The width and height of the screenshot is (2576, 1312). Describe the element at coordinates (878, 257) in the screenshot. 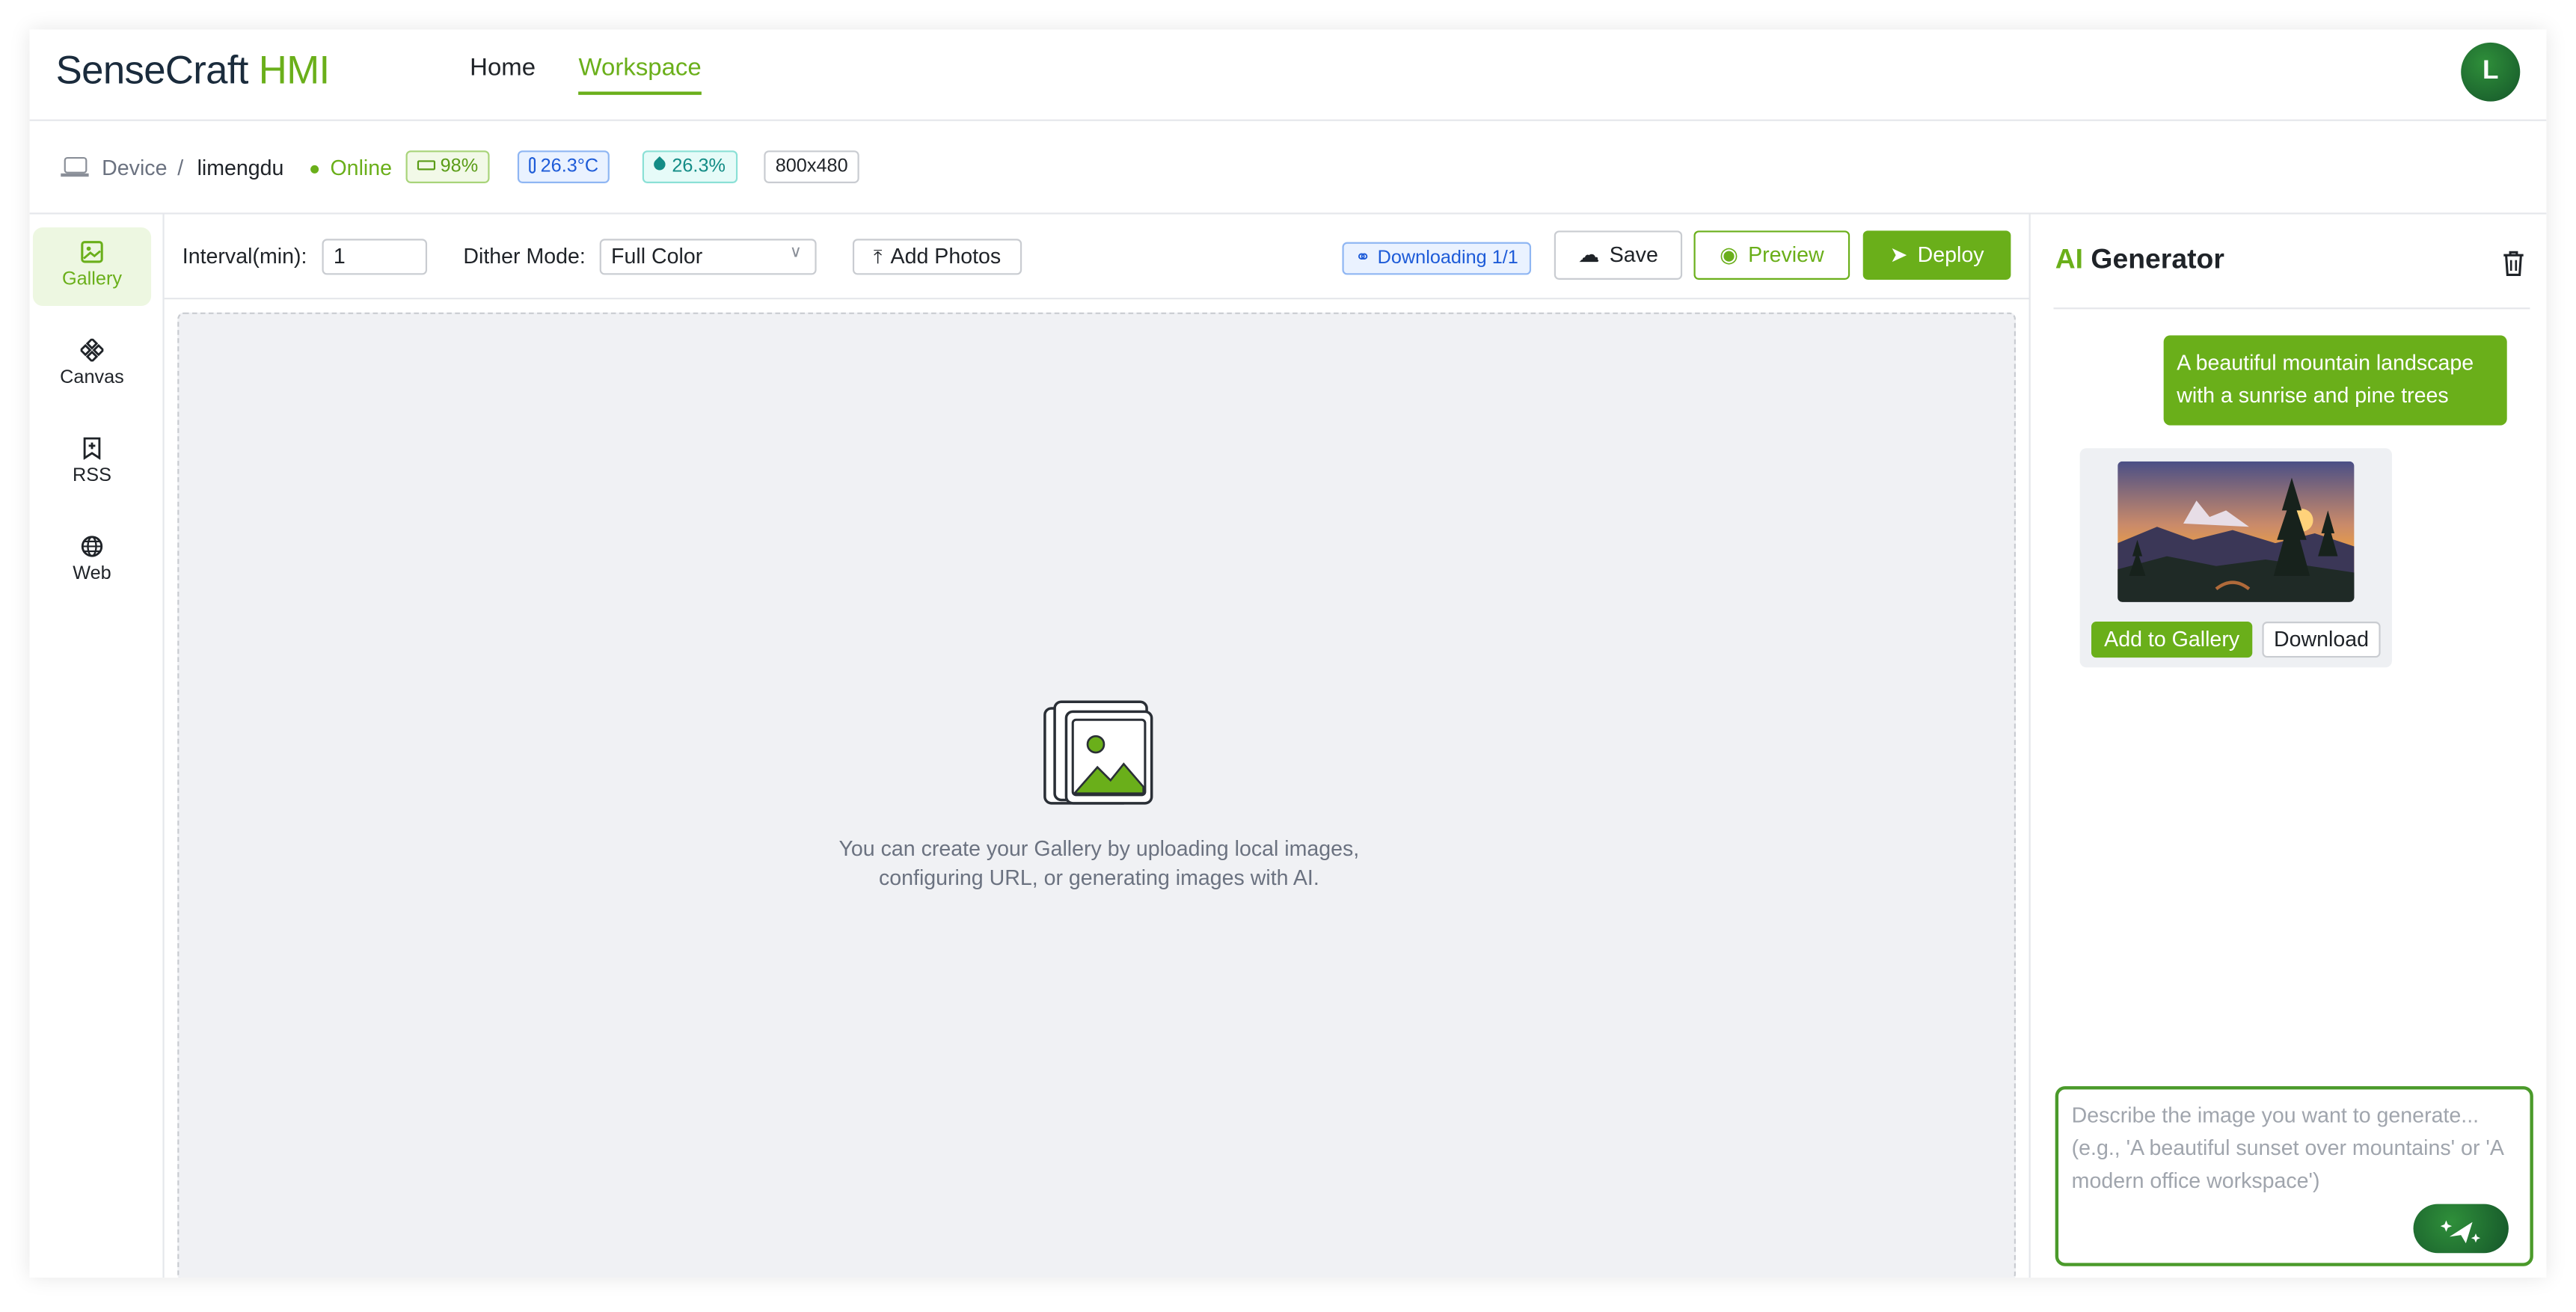

I see `upload-icon: ⤒` at that location.